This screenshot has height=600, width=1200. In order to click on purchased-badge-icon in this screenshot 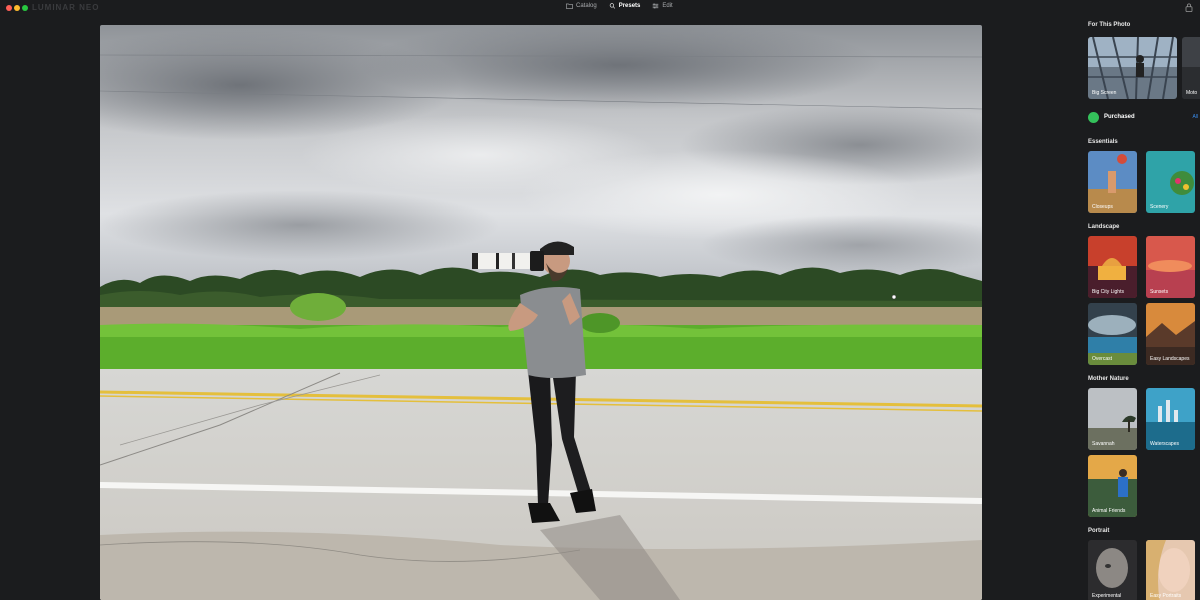, I will do `click(1093, 117)`.